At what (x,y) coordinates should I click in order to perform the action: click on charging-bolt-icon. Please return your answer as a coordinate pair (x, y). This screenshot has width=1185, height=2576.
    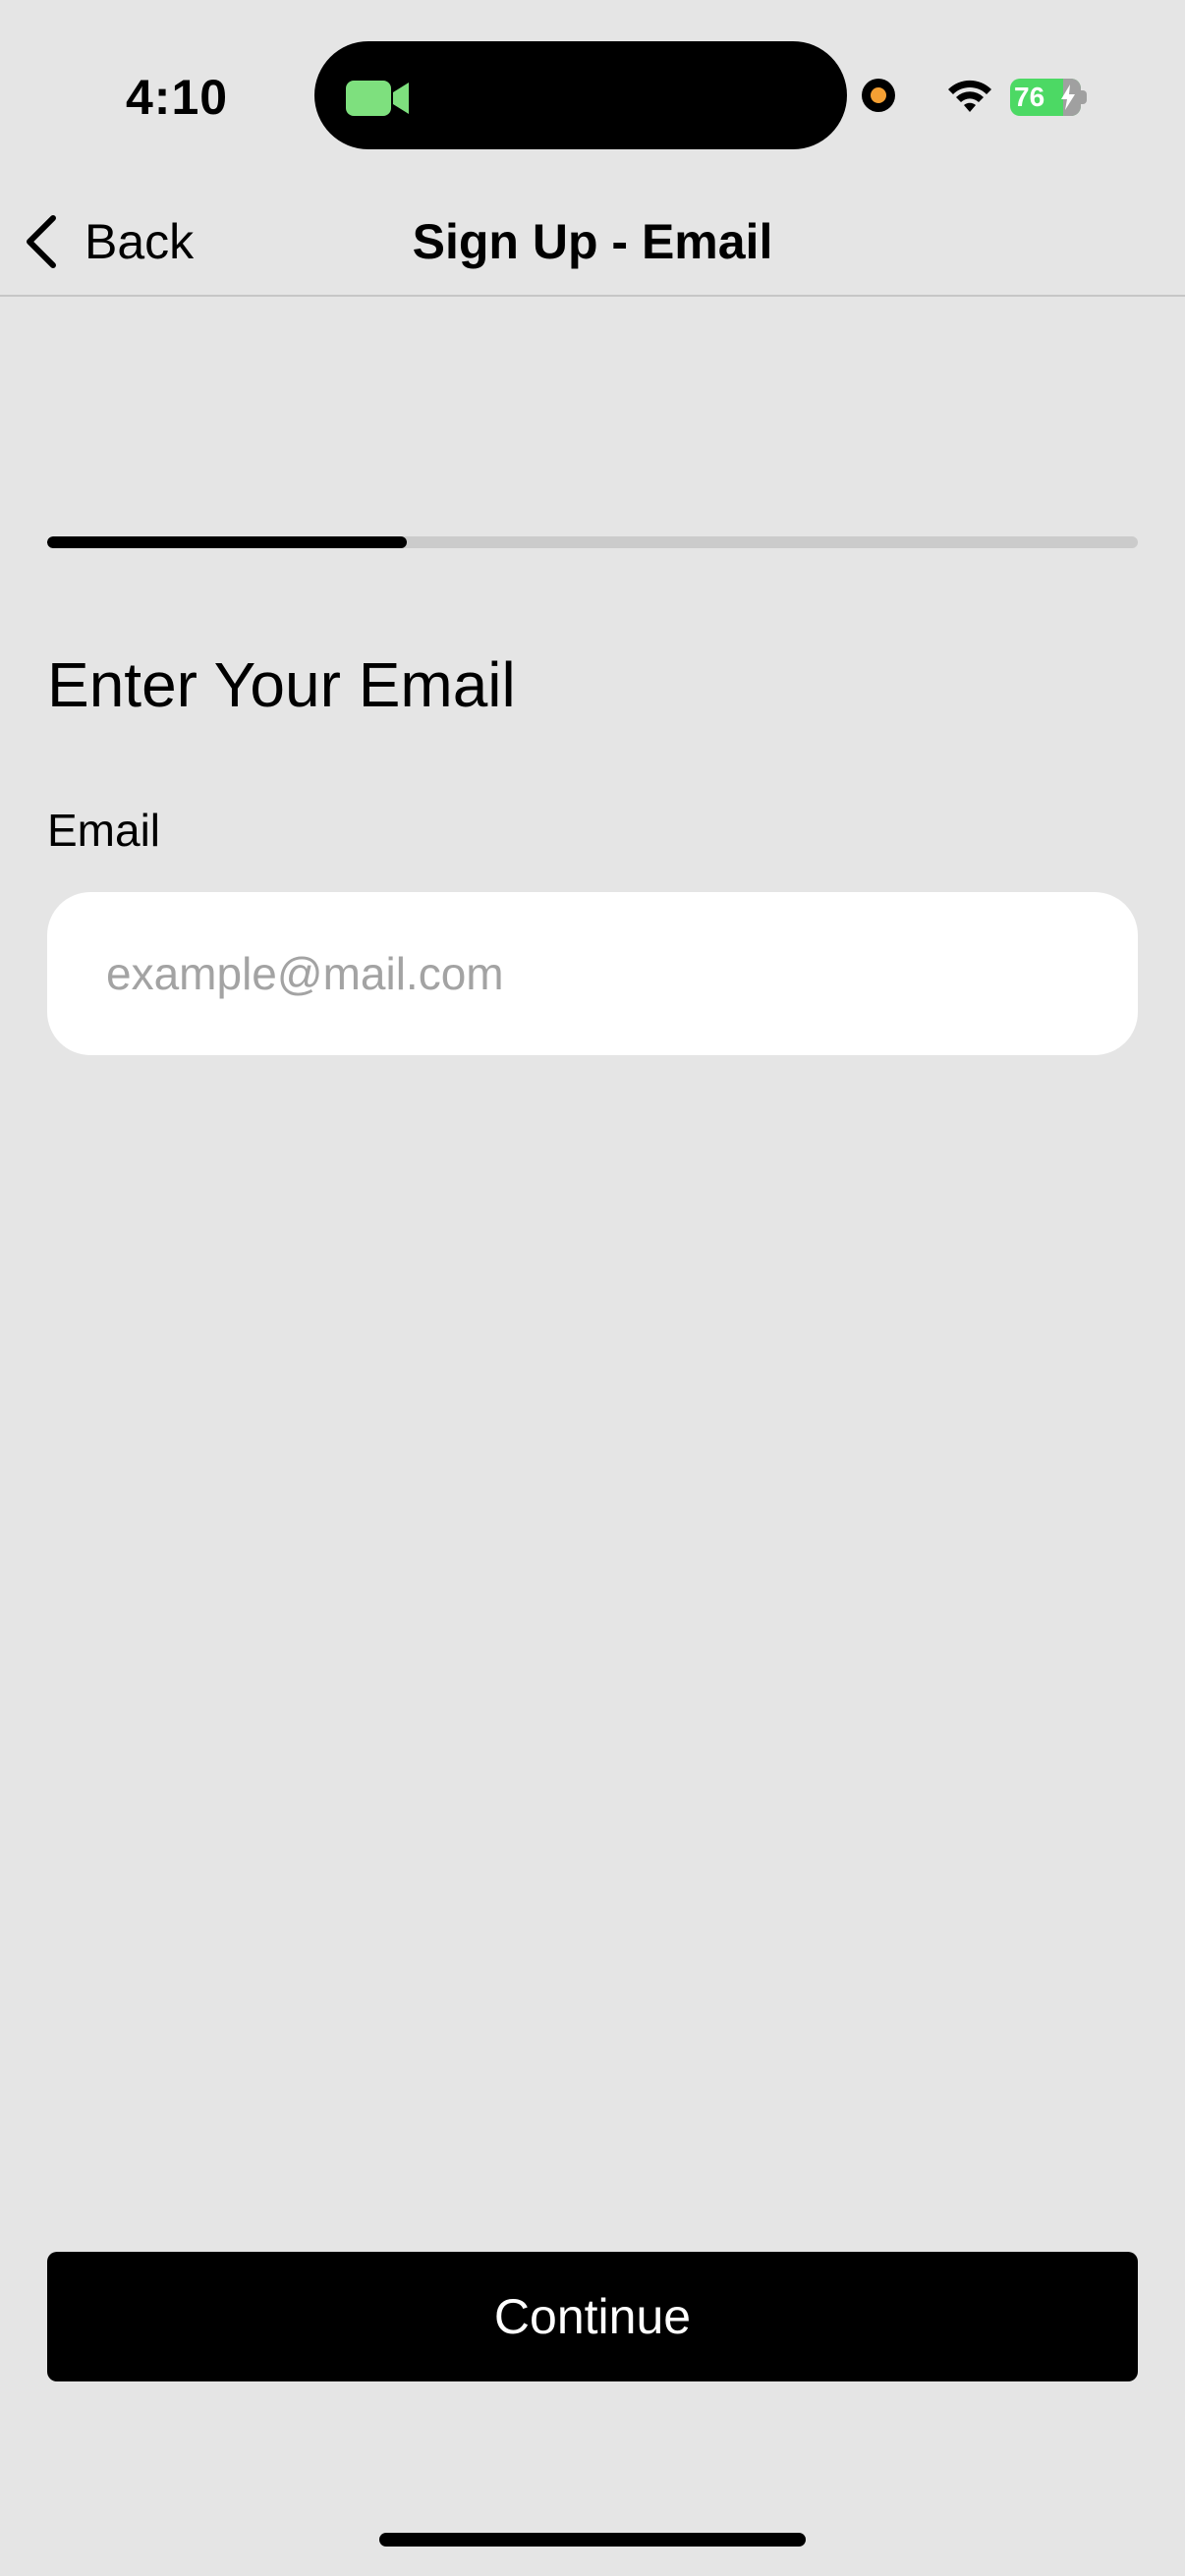
    Looking at the image, I should click on (1068, 97).